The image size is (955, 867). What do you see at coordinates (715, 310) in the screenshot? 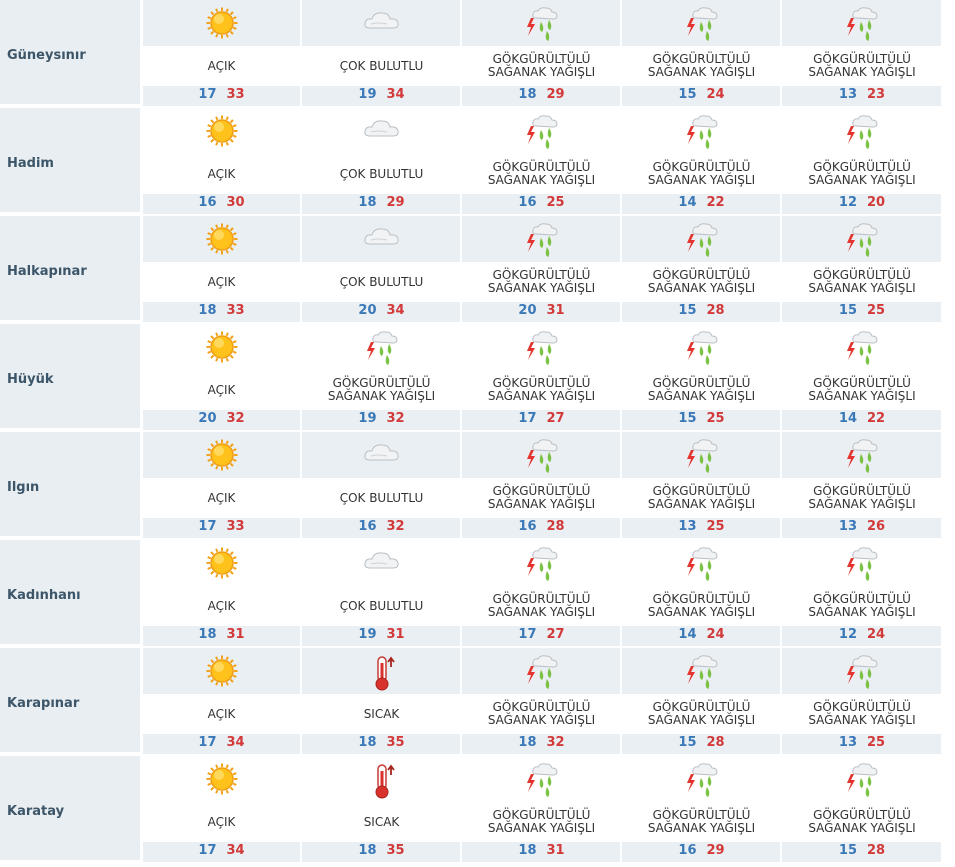
I see `max-temperature: 28` at bounding box center [715, 310].